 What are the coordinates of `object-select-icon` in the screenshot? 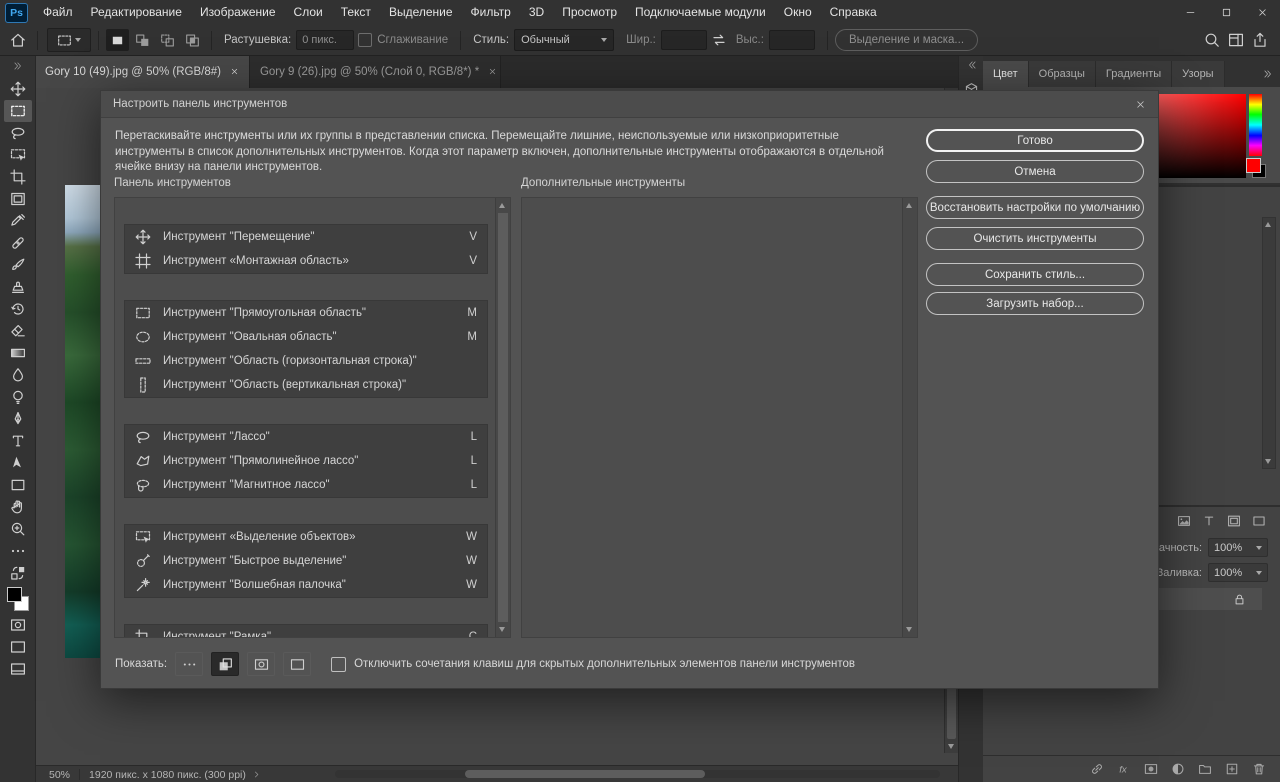 It's located at (18, 155).